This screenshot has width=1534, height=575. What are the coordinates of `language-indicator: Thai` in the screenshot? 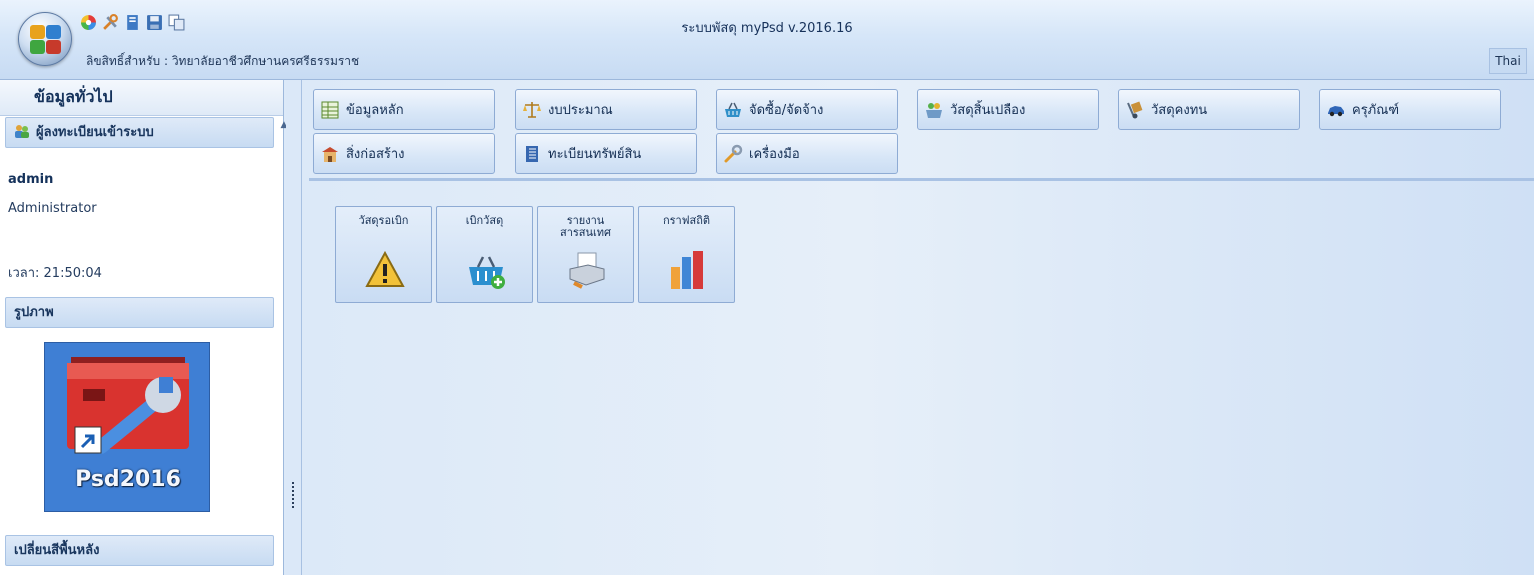 It's located at (1508, 61).